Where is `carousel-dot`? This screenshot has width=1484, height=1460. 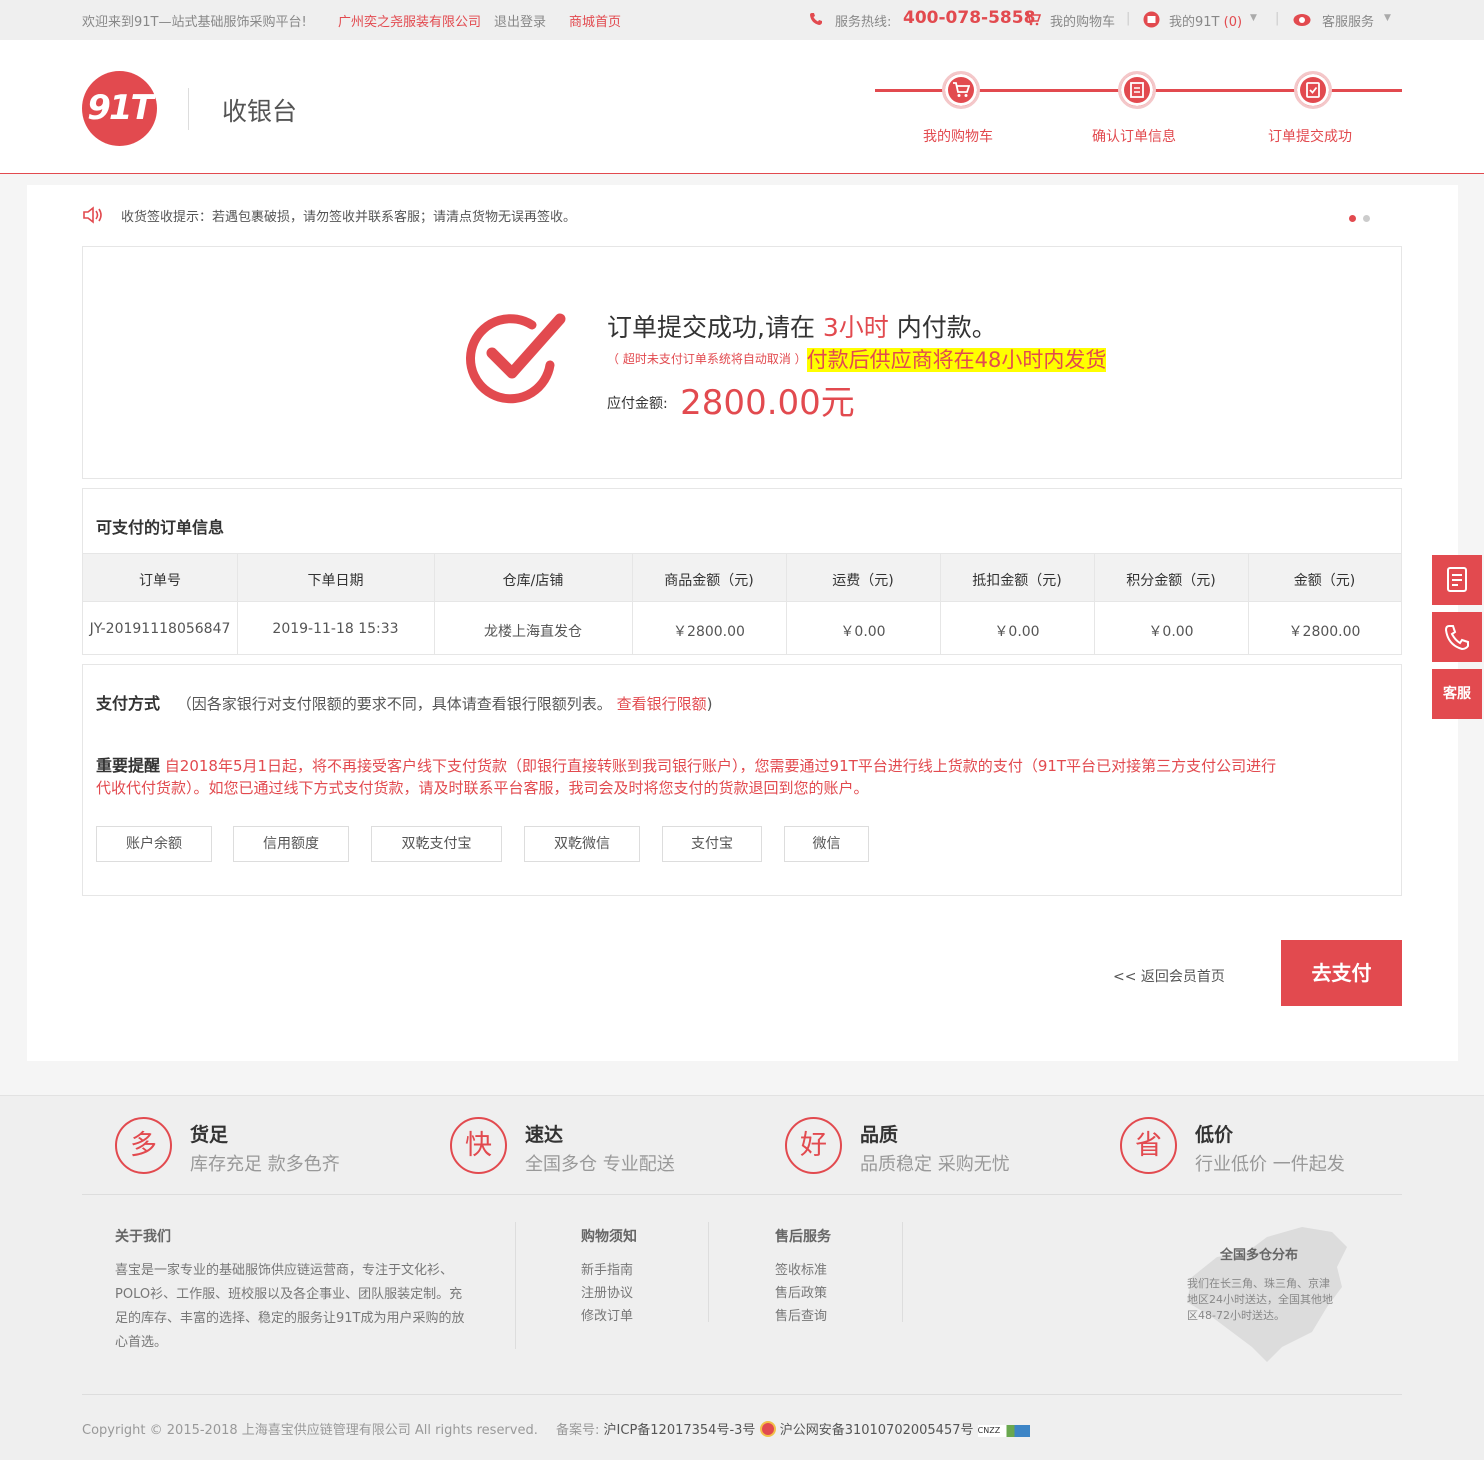 carousel-dot is located at coordinates (1366, 218).